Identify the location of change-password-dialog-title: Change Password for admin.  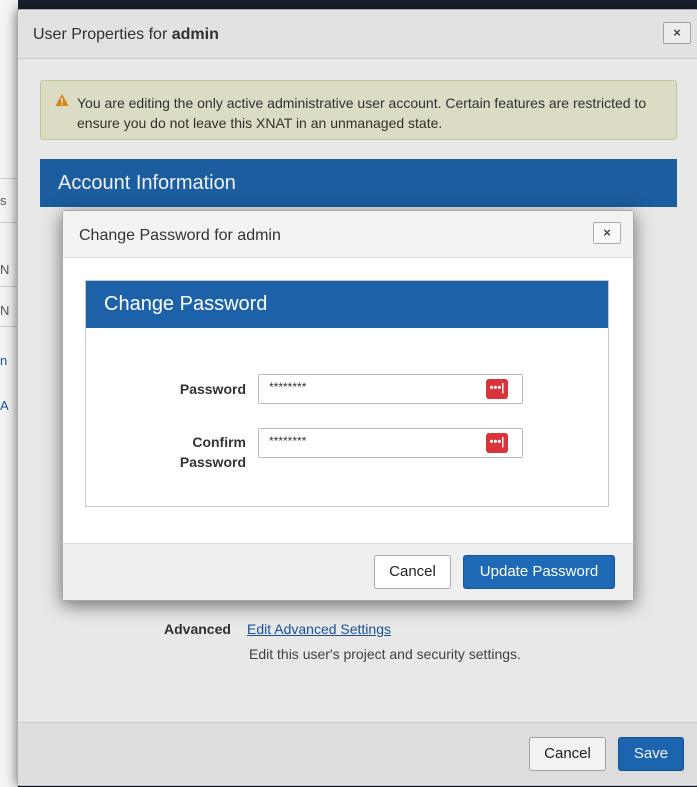
(180, 235).